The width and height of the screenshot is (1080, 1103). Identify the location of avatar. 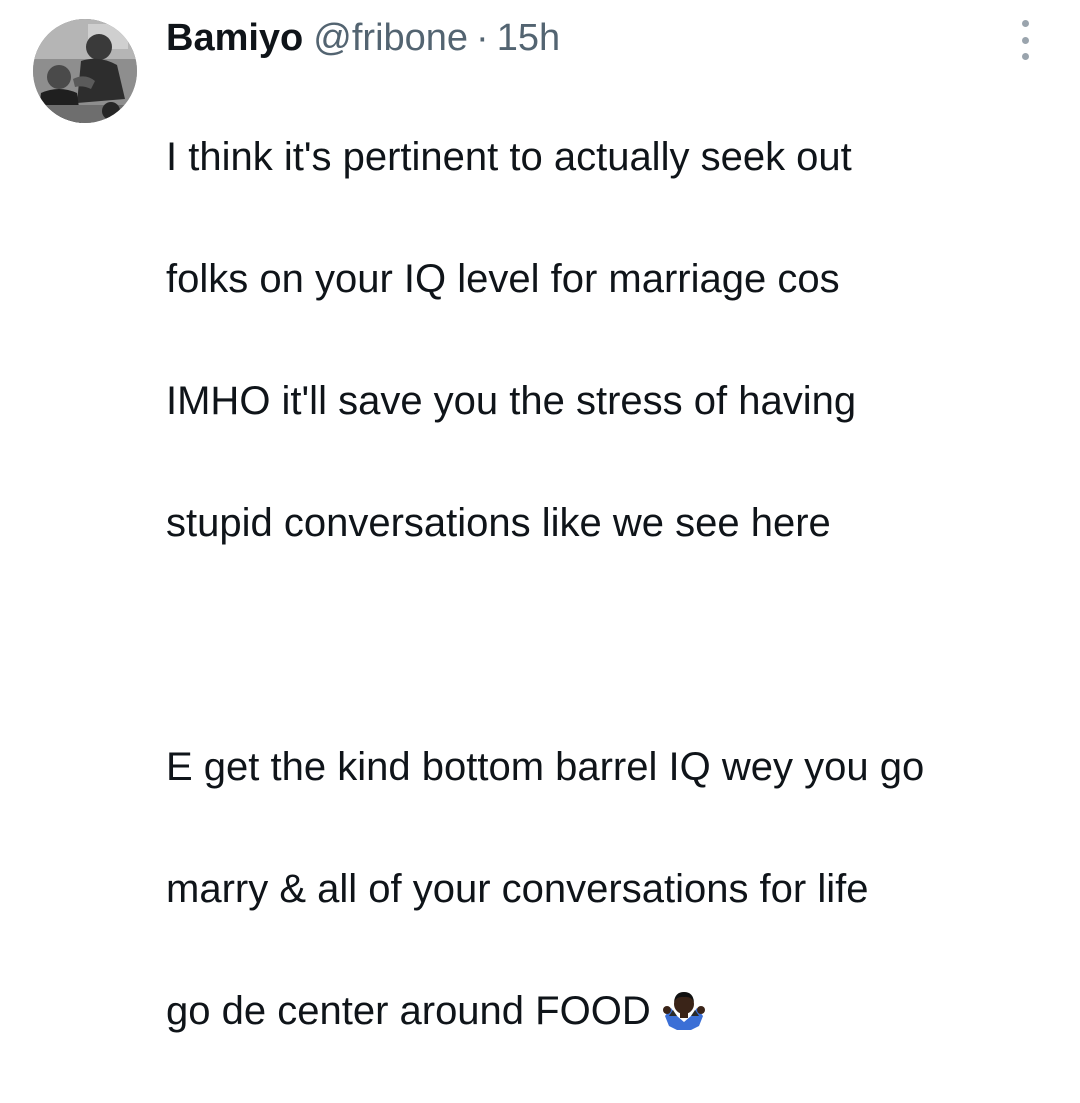
(85, 71).